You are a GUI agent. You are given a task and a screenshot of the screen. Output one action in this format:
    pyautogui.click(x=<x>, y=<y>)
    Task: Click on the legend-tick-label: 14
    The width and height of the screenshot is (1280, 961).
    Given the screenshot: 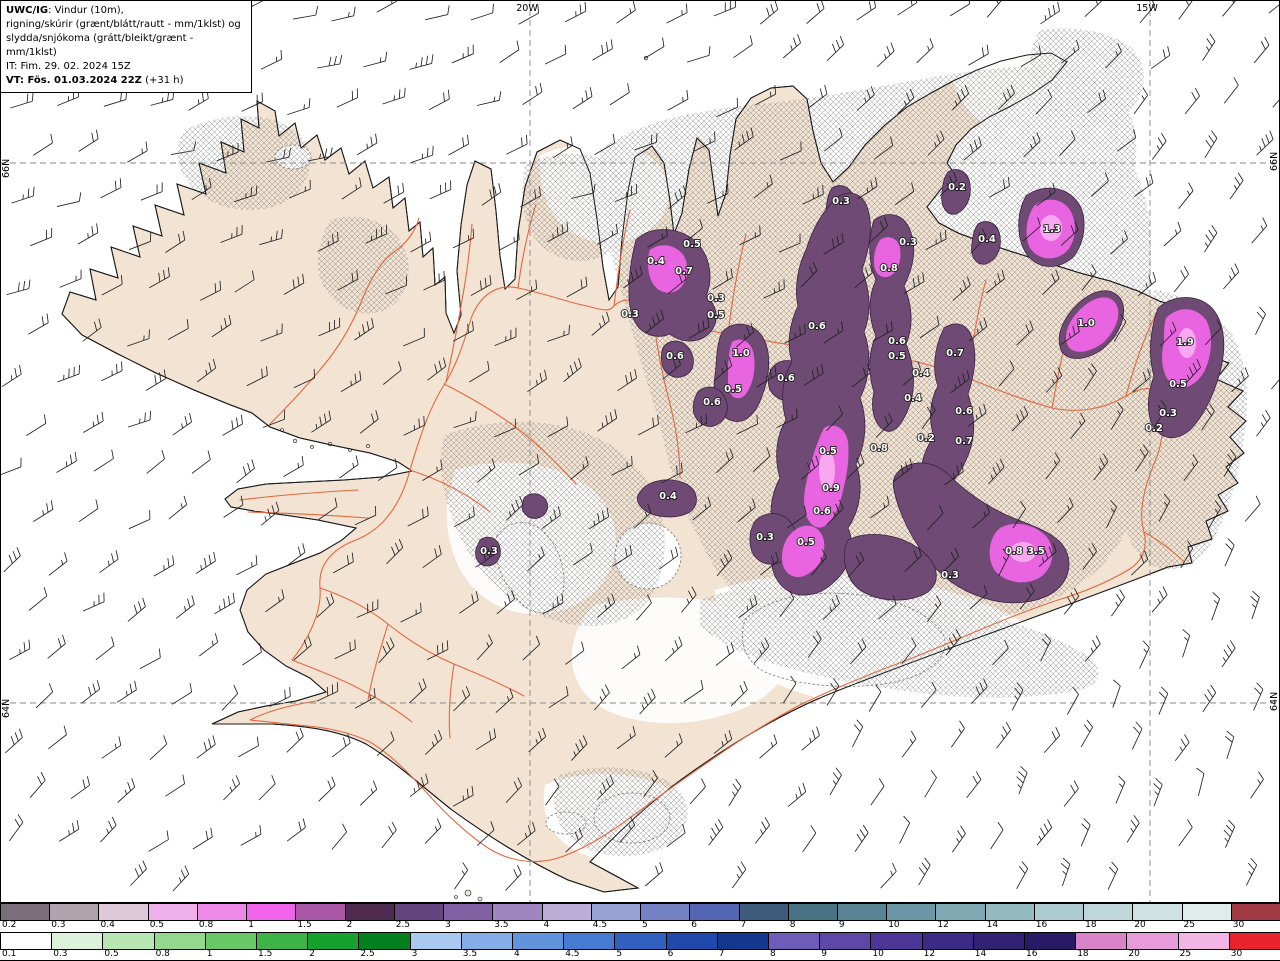 What is the action you would take?
    pyautogui.click(x=980, y=954)
    